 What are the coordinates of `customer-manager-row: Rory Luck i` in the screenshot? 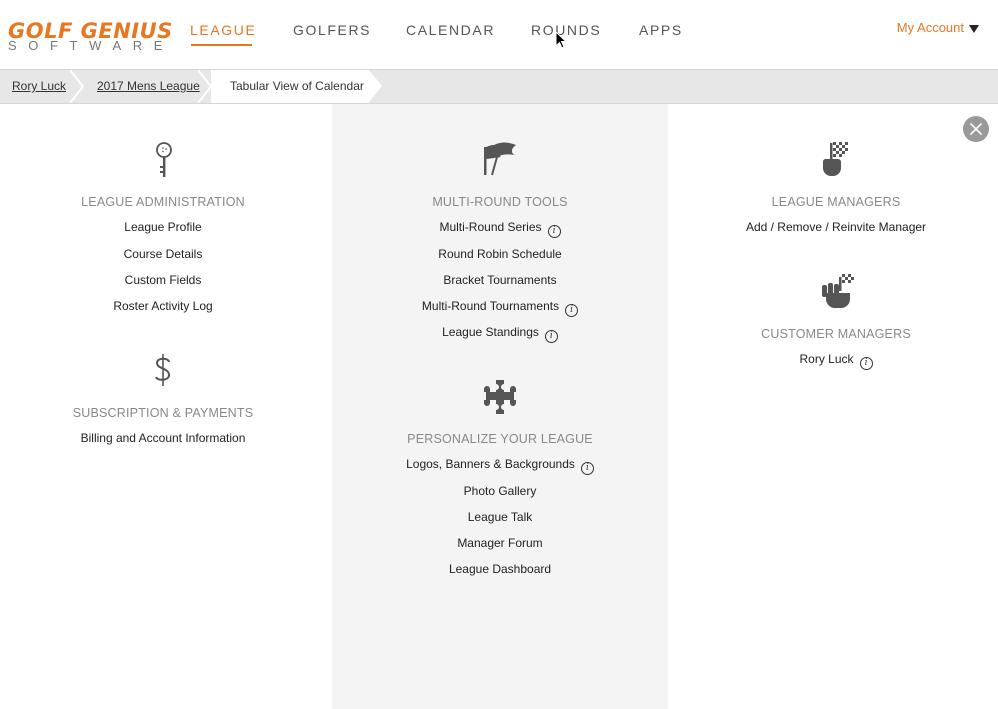 It's located at (833, 361).